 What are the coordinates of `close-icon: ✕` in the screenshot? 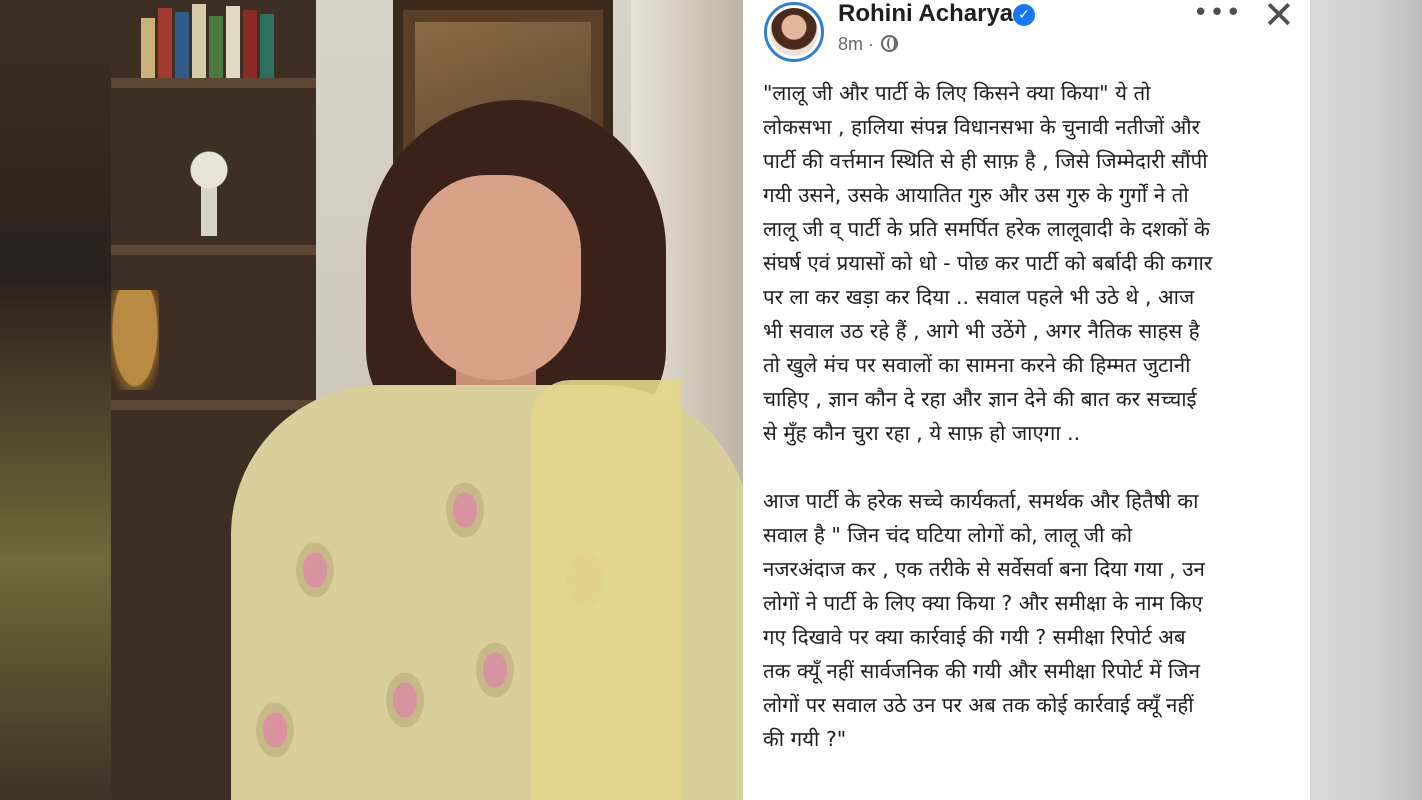 It's located at (1279, 17).